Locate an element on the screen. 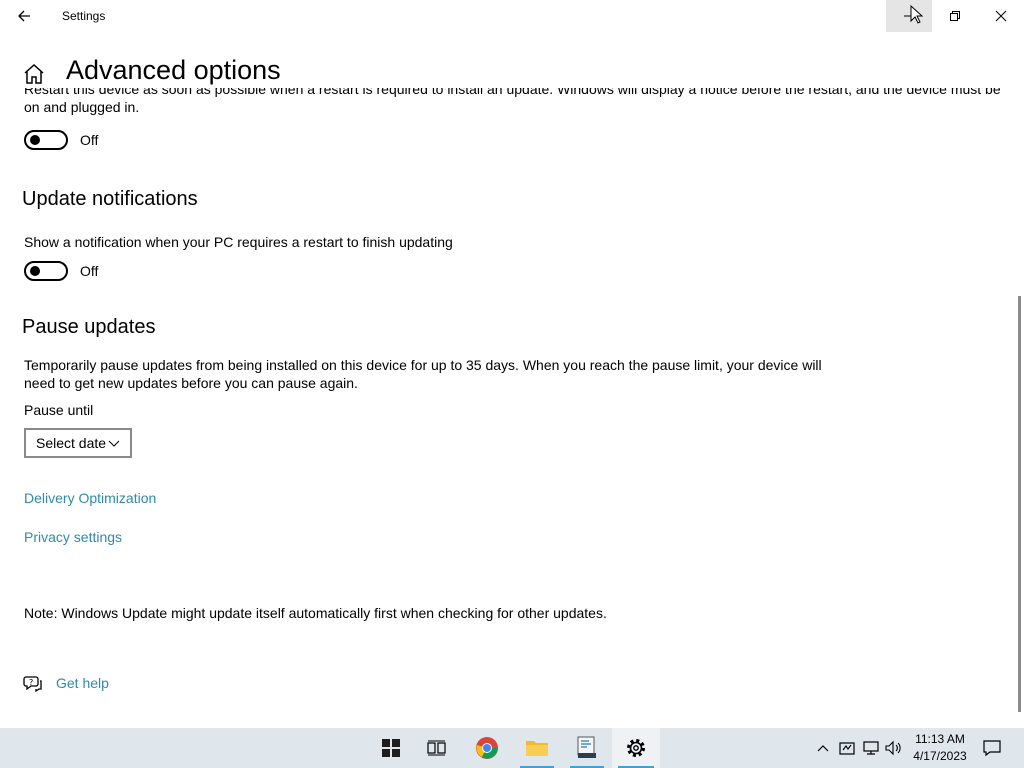  page-title: Advanced options is located at coordinates (173, 70).